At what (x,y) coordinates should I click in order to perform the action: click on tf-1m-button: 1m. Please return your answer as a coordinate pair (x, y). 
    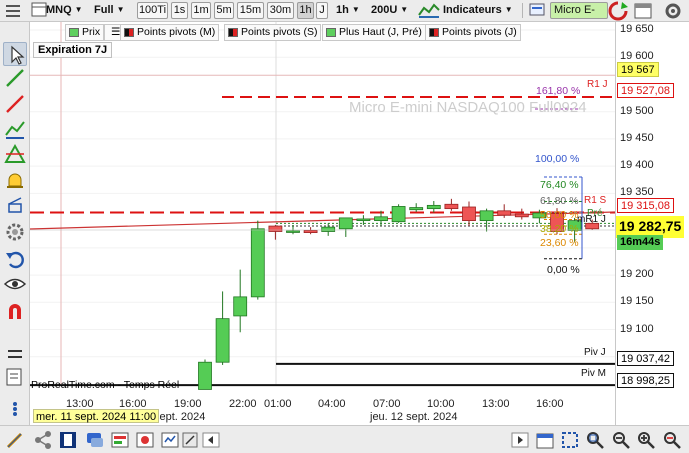
    Looking at the image, I should click on (201, 10).